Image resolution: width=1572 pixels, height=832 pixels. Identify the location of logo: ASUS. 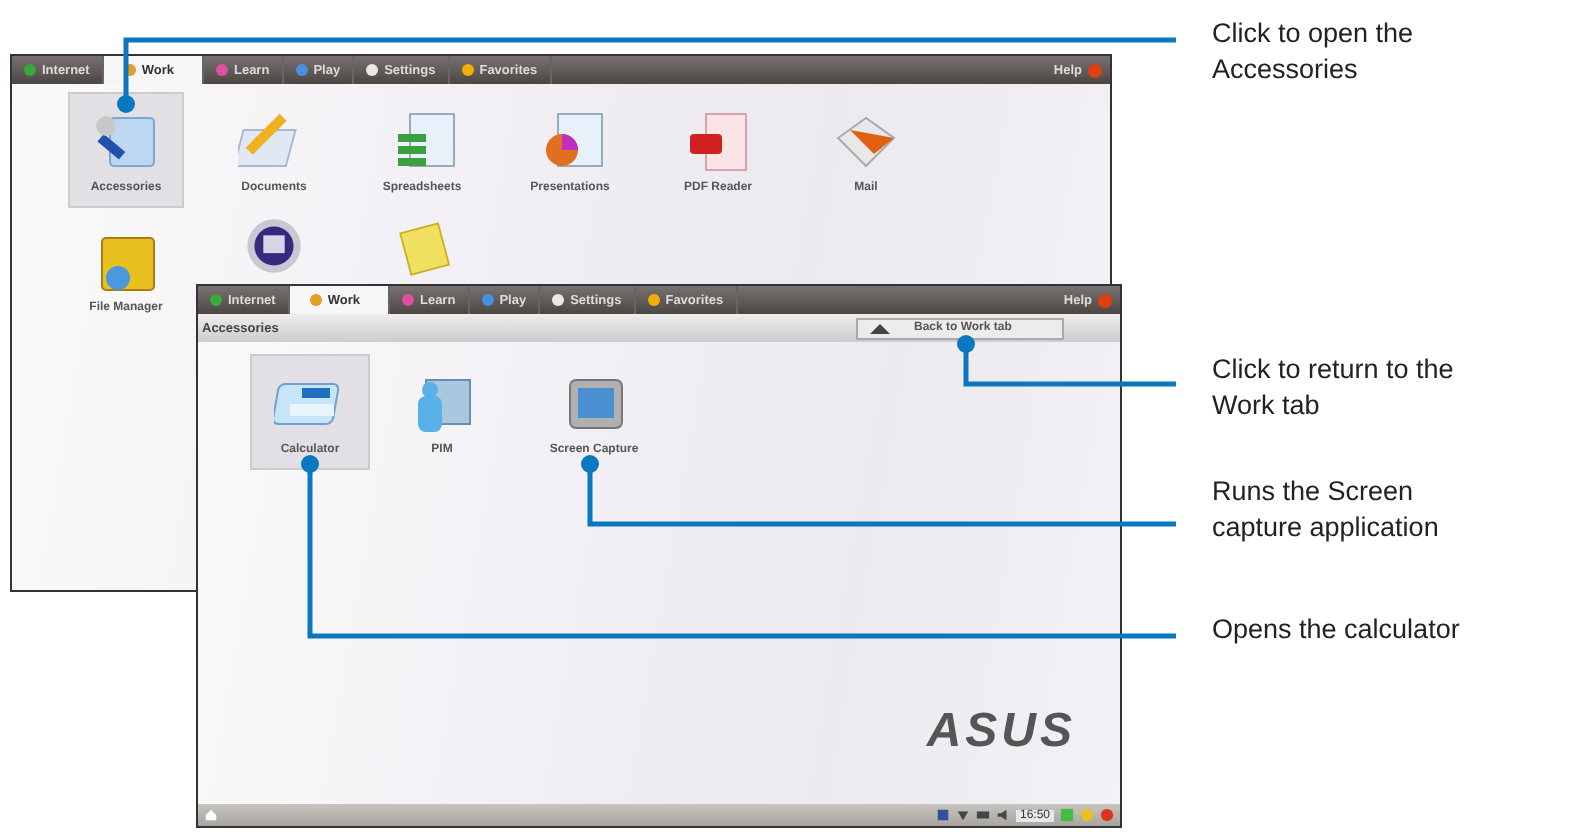
(1001, 732).